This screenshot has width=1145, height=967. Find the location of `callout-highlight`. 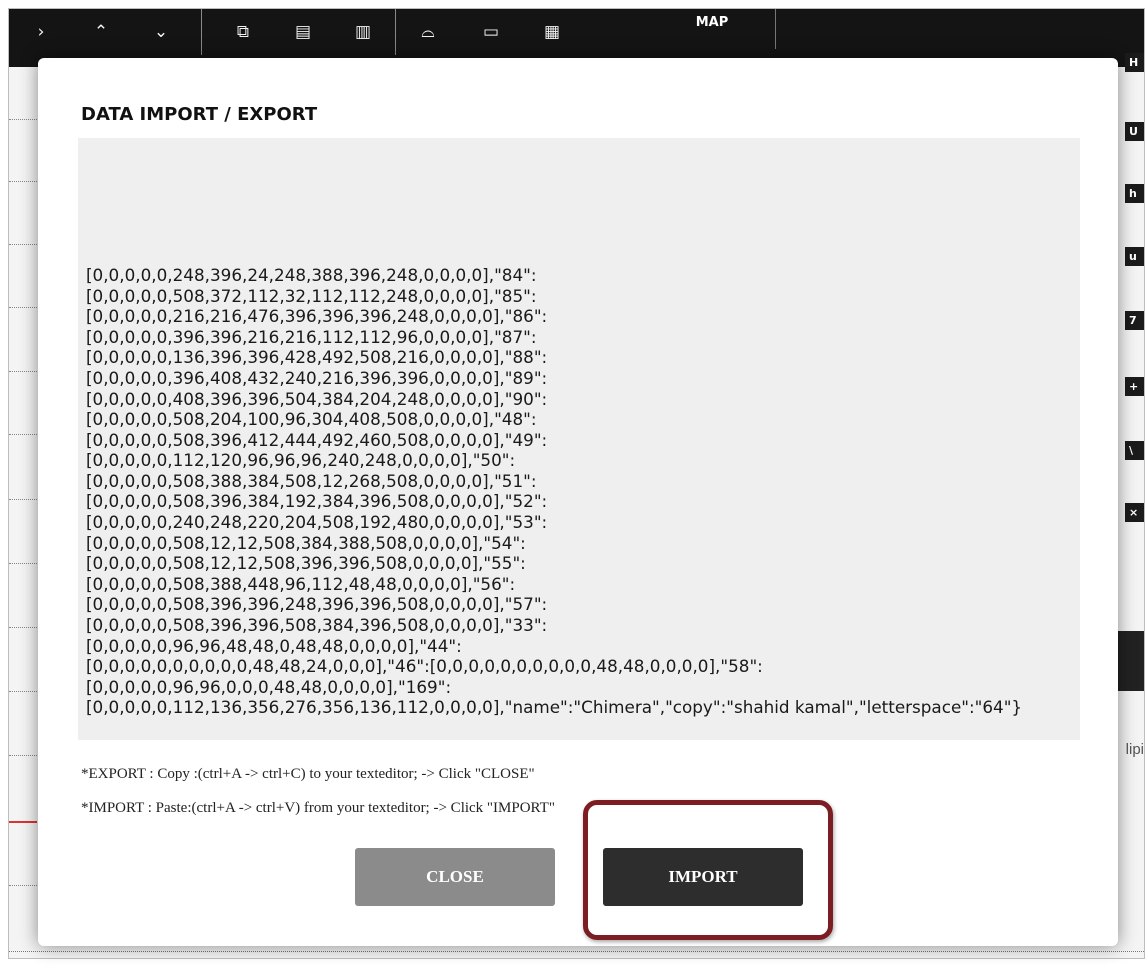

callout-highlight is located at coordinates (708, 870).